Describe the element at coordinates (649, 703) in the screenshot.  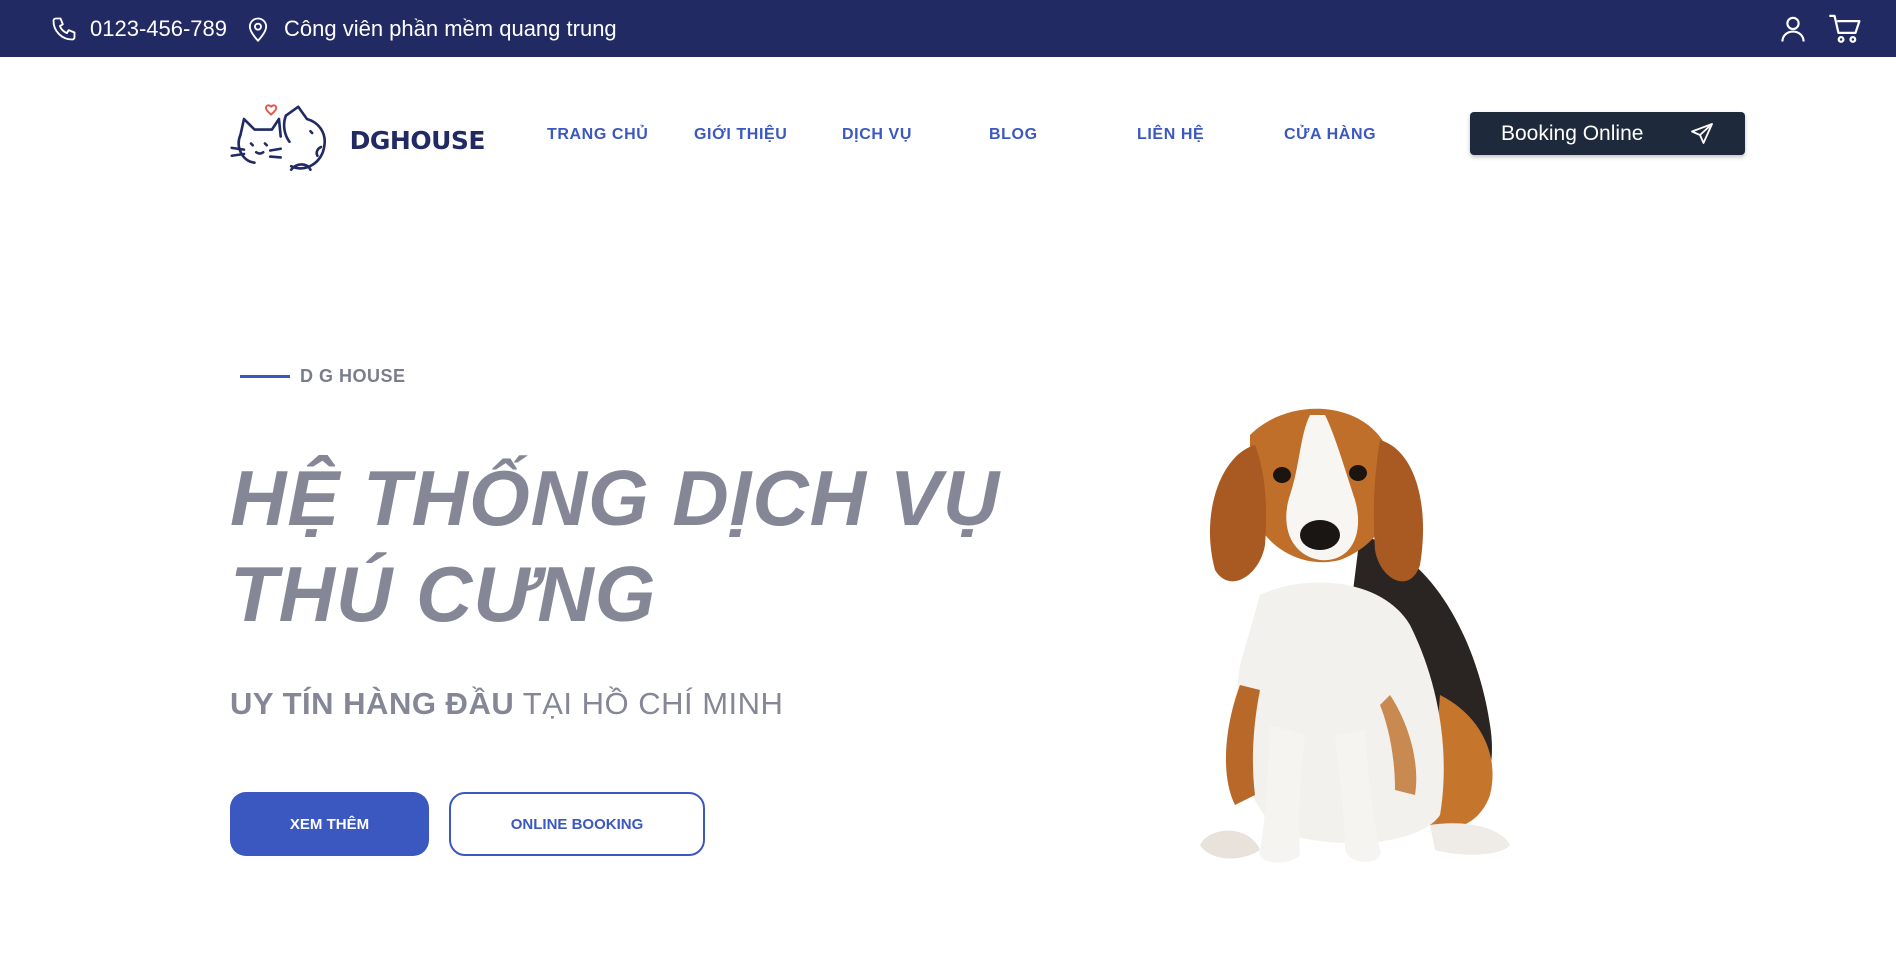
I see `hero-subtitle-rest: TẠI HỒ CHÍ MINH` at that location.